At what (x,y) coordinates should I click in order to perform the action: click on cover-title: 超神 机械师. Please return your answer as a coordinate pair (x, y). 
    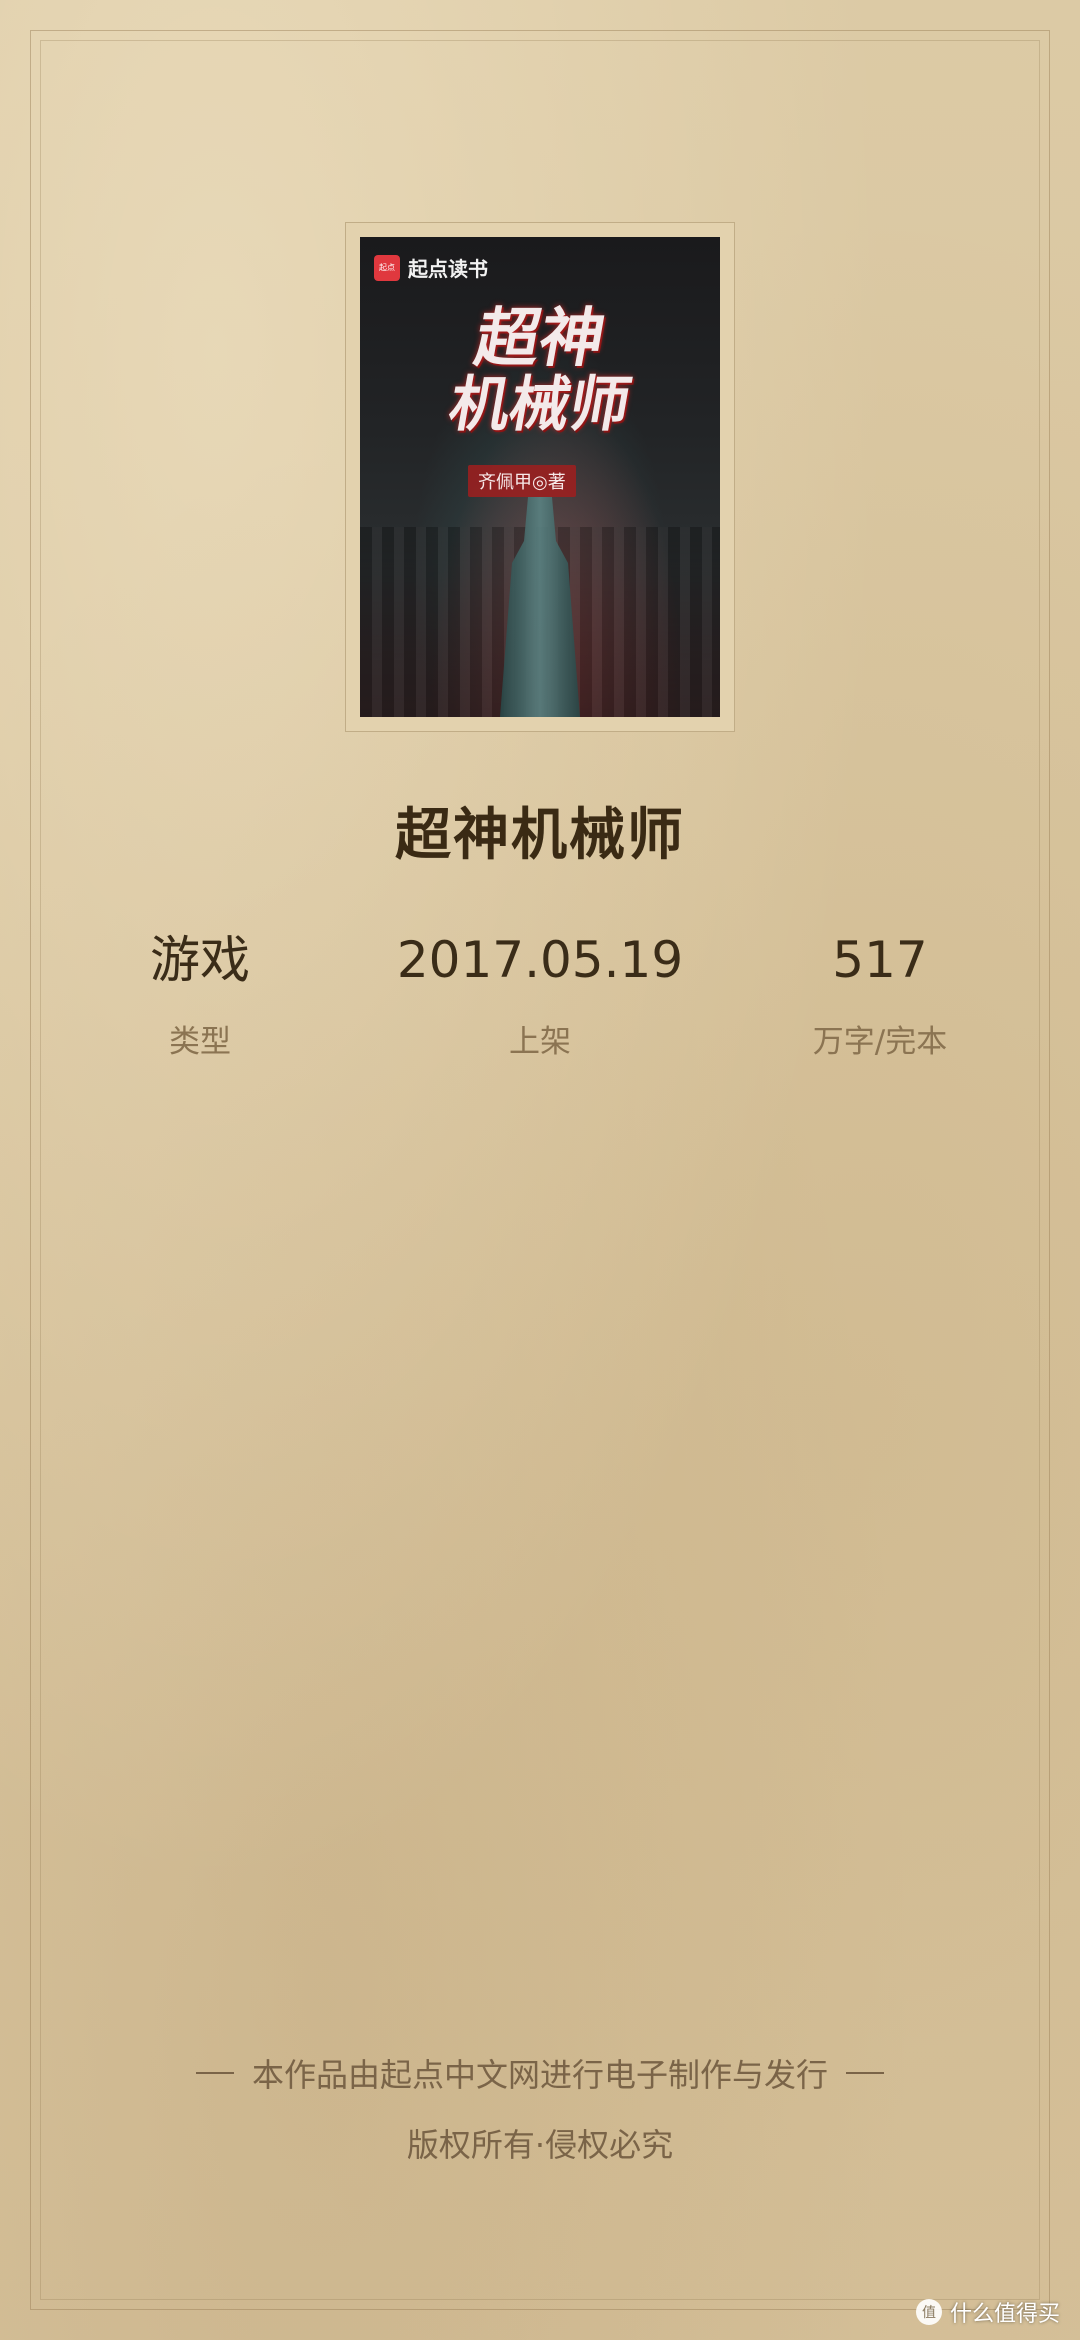
    Looking at the image, I should click on (540, 371).